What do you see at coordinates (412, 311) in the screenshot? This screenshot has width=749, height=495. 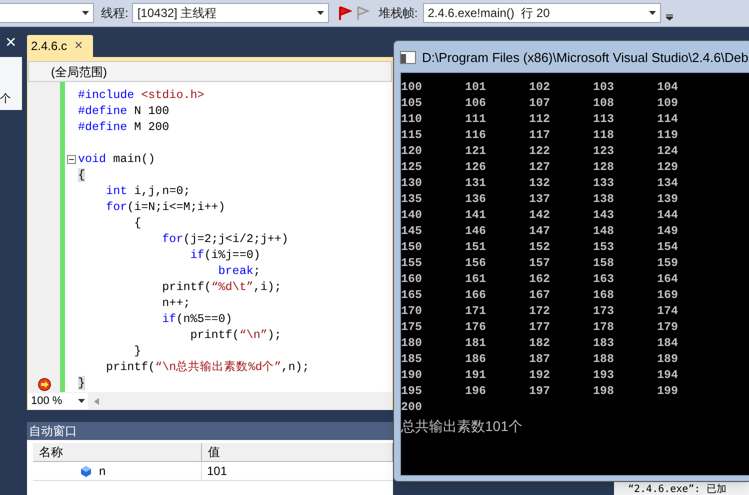 I see `console-number: 170` at bounding box center [412, 311].